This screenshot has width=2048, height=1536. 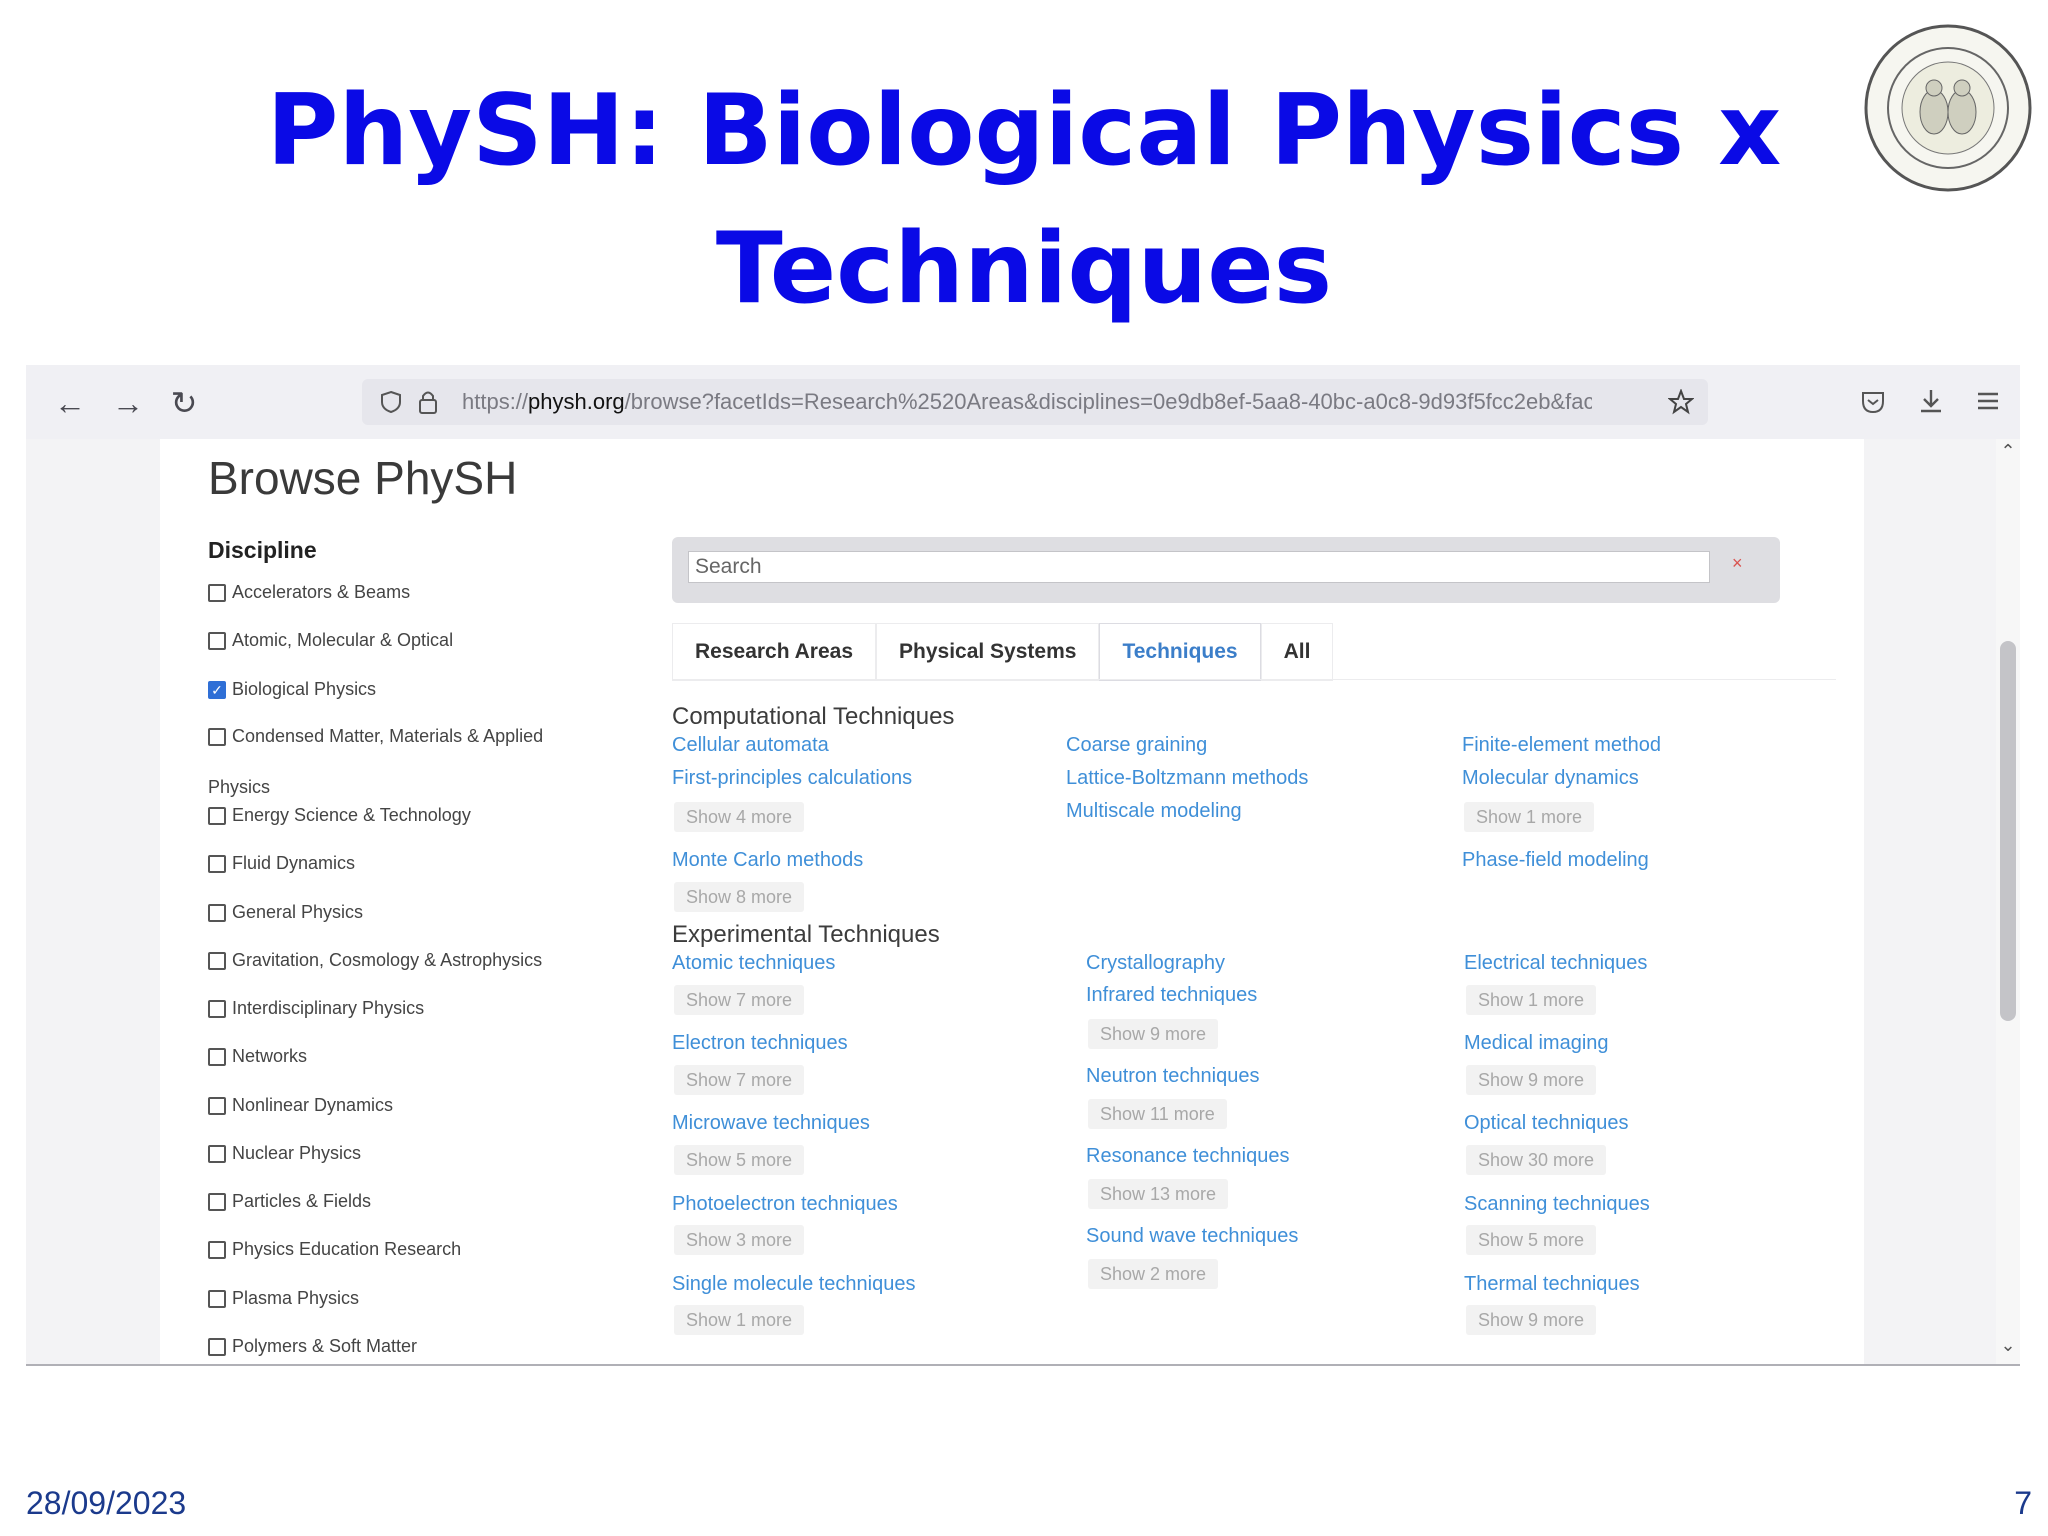 I want to click on show-more-molecular-dynamics: Show 1 more, so click(x=1529, y=817).